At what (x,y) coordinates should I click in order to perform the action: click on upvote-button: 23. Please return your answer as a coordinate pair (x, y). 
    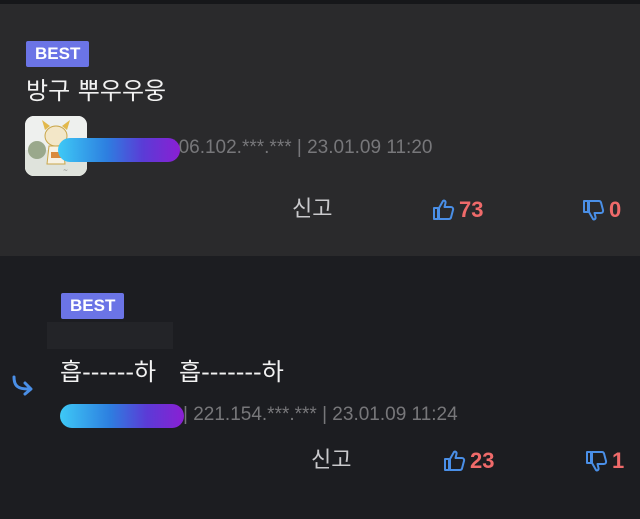
    Looking at the image, I should click on (468, 461).